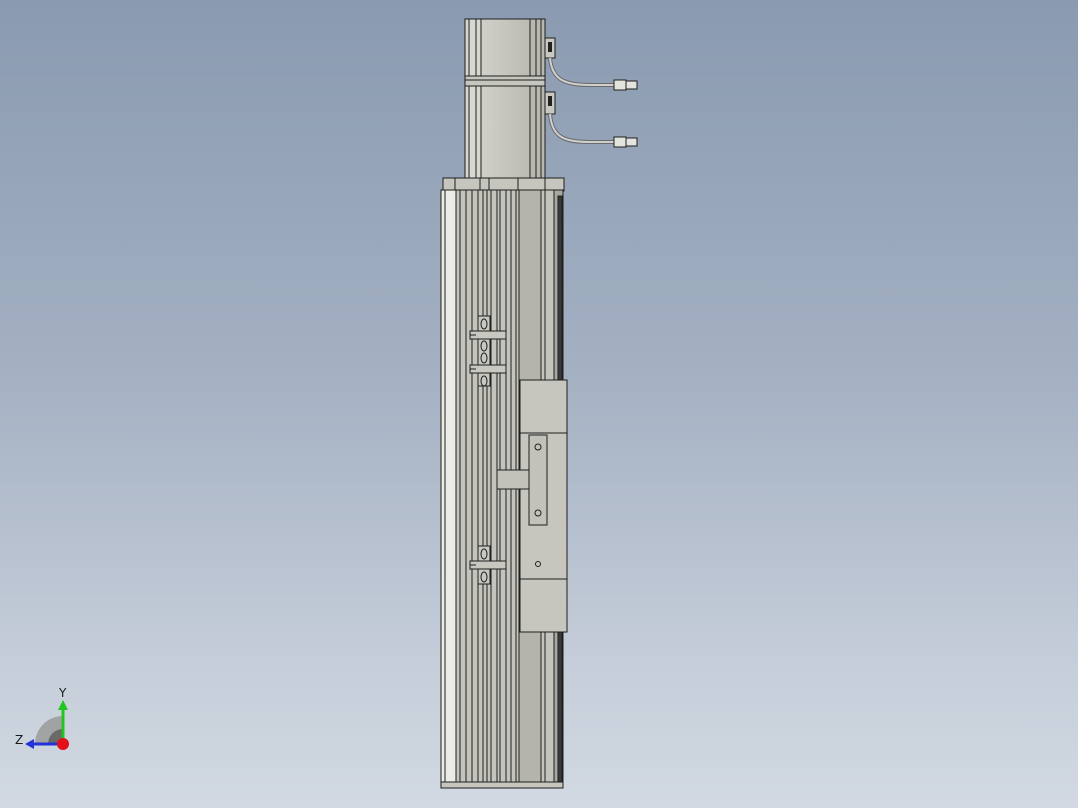 This screenshot has width=1078, height=808. I want to click on power-cable, so click(591, 119).